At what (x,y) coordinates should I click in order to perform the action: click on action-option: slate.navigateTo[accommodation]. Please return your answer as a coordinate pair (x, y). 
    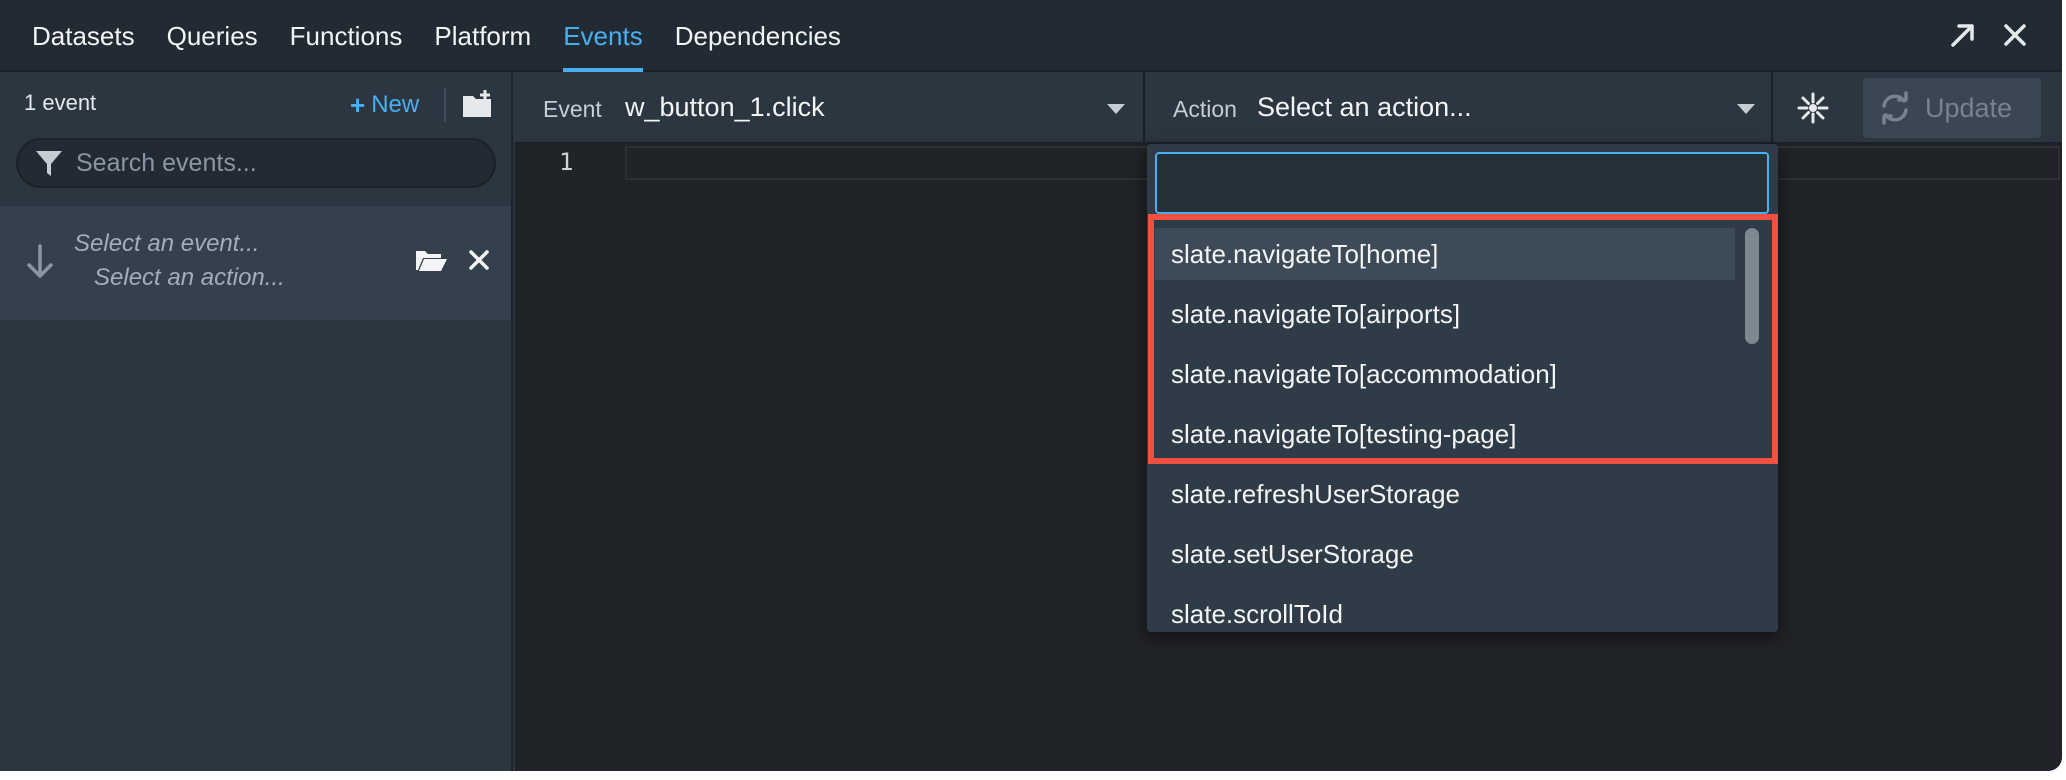
    Looking at the image, I should click on (1445, 374).